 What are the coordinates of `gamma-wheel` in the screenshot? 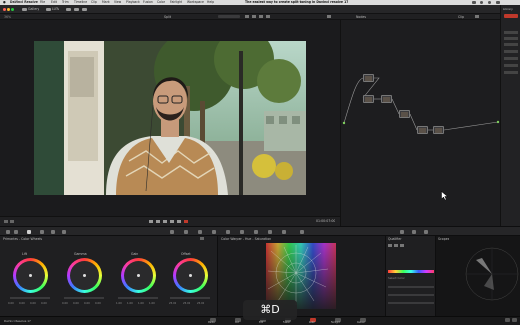 It's located at (84, 275).